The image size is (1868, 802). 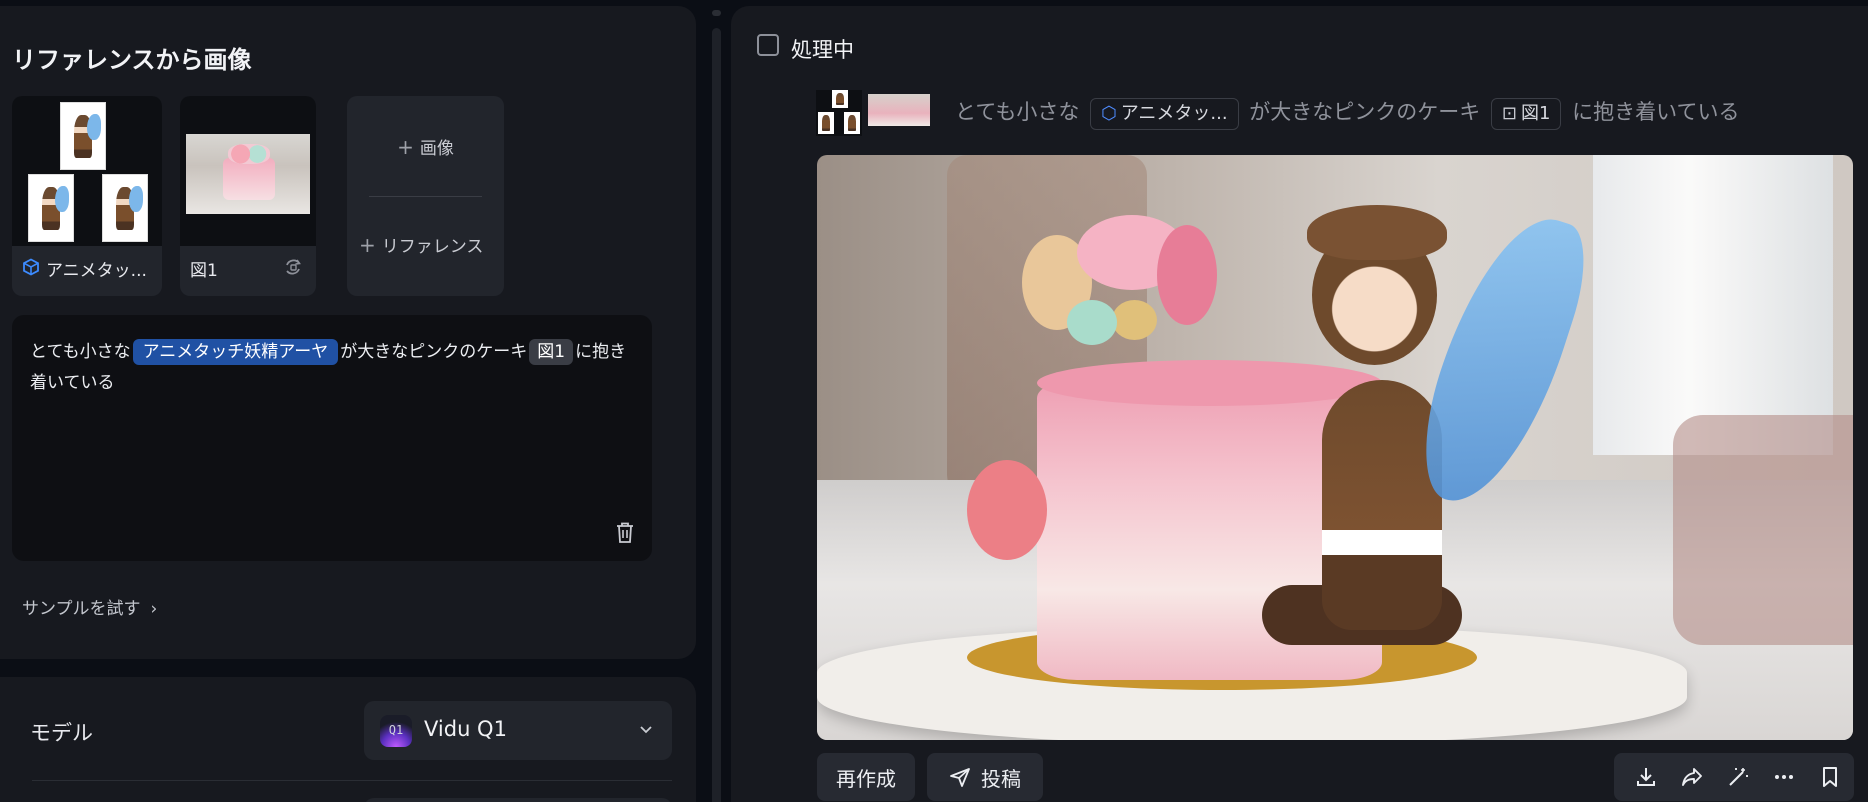 What do you see at coordinates (1526, 114) in the screenshot?
I see `figure-chip: ⊡ 図1` at bounding box center [1526, 114].